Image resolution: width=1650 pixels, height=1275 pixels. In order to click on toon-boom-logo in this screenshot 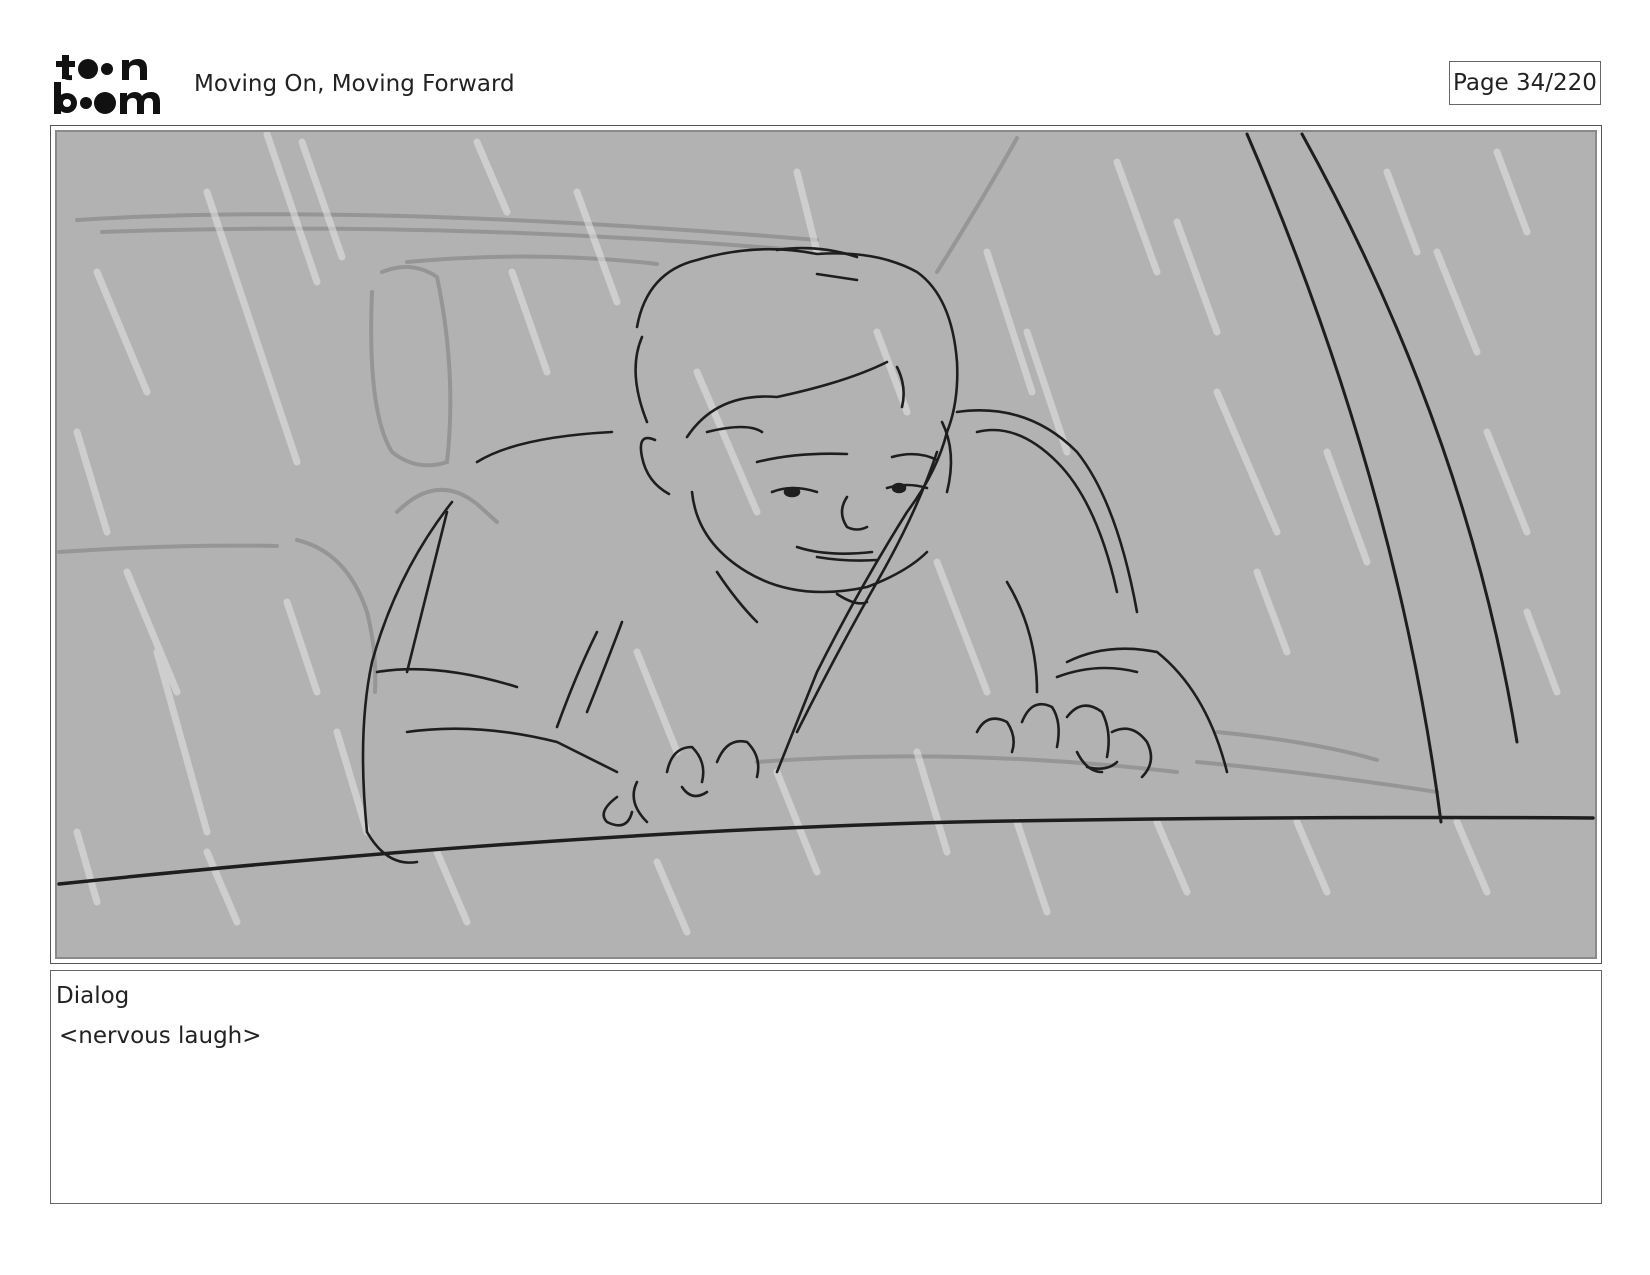, I will do `click(111, 84)`.